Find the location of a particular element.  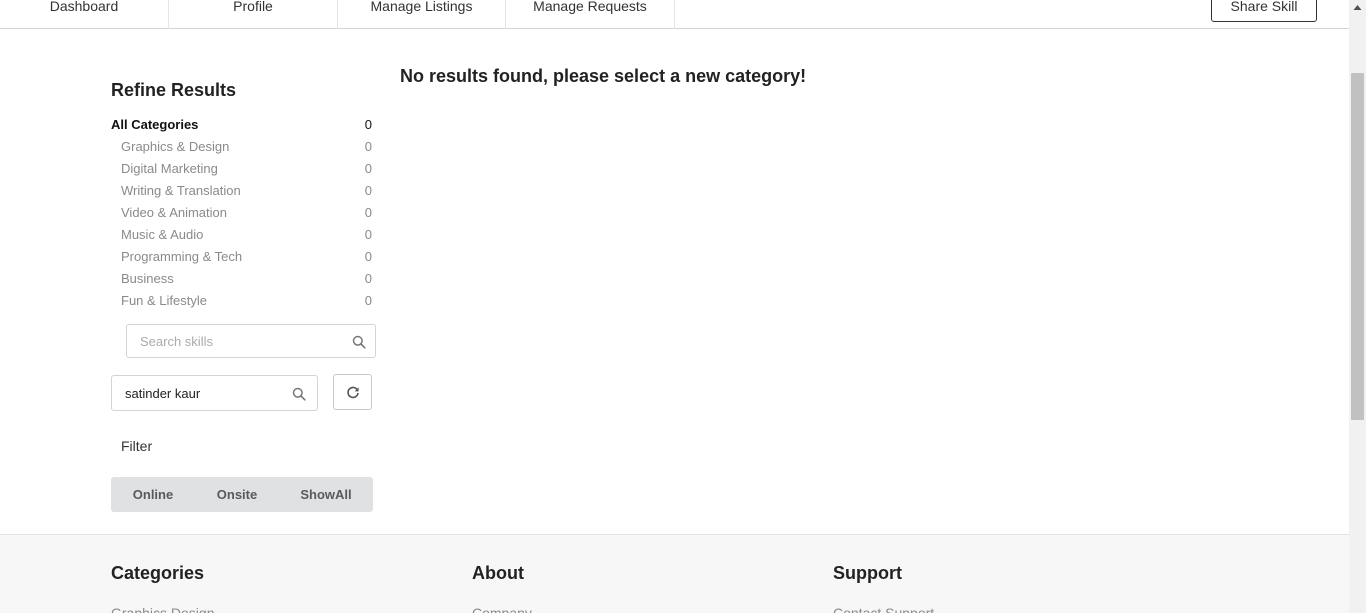

category-label: Music & Audio is located at coordinates (162, 234).